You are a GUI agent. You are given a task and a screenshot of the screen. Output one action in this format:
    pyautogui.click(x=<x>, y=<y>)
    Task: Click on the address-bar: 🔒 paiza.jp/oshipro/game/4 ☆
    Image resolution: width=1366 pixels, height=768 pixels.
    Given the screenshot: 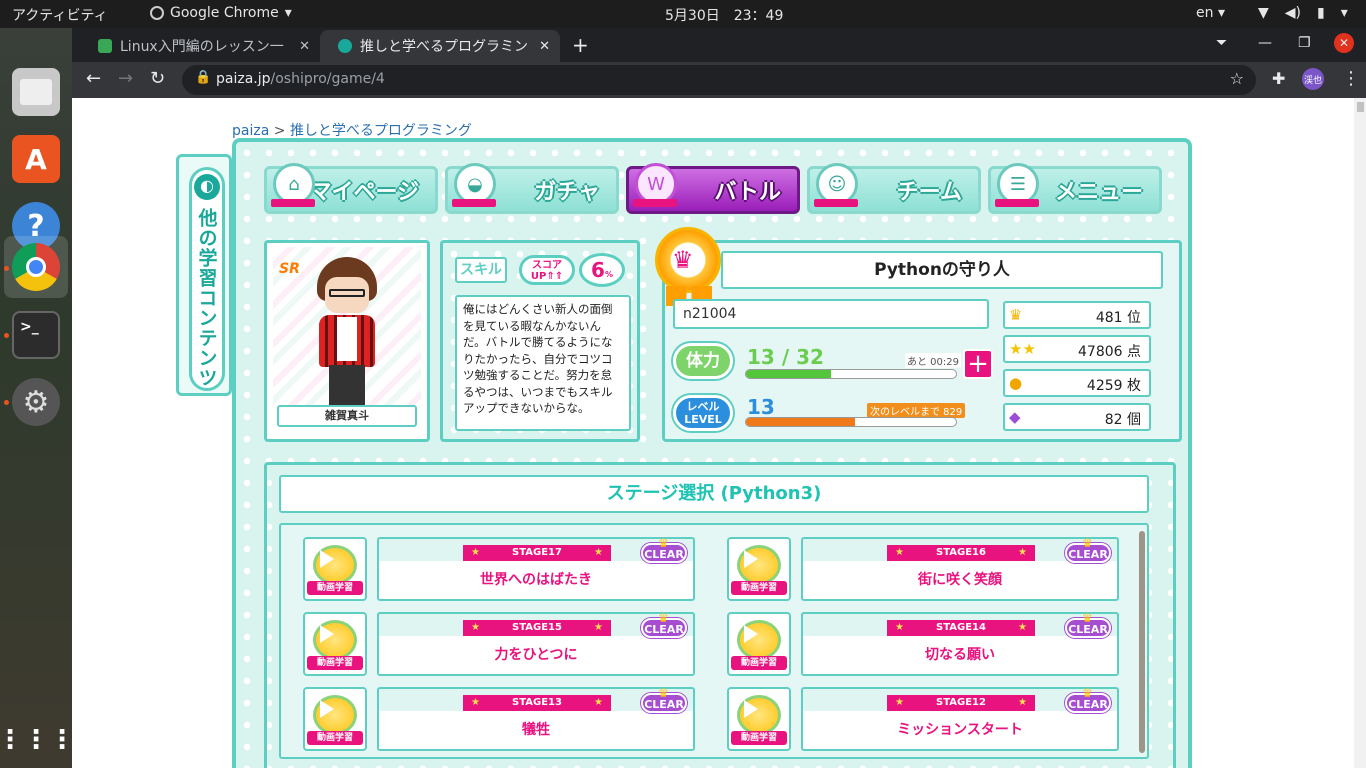 What is the action you would take?
    pyautogui.click(x=719, y=80)
    